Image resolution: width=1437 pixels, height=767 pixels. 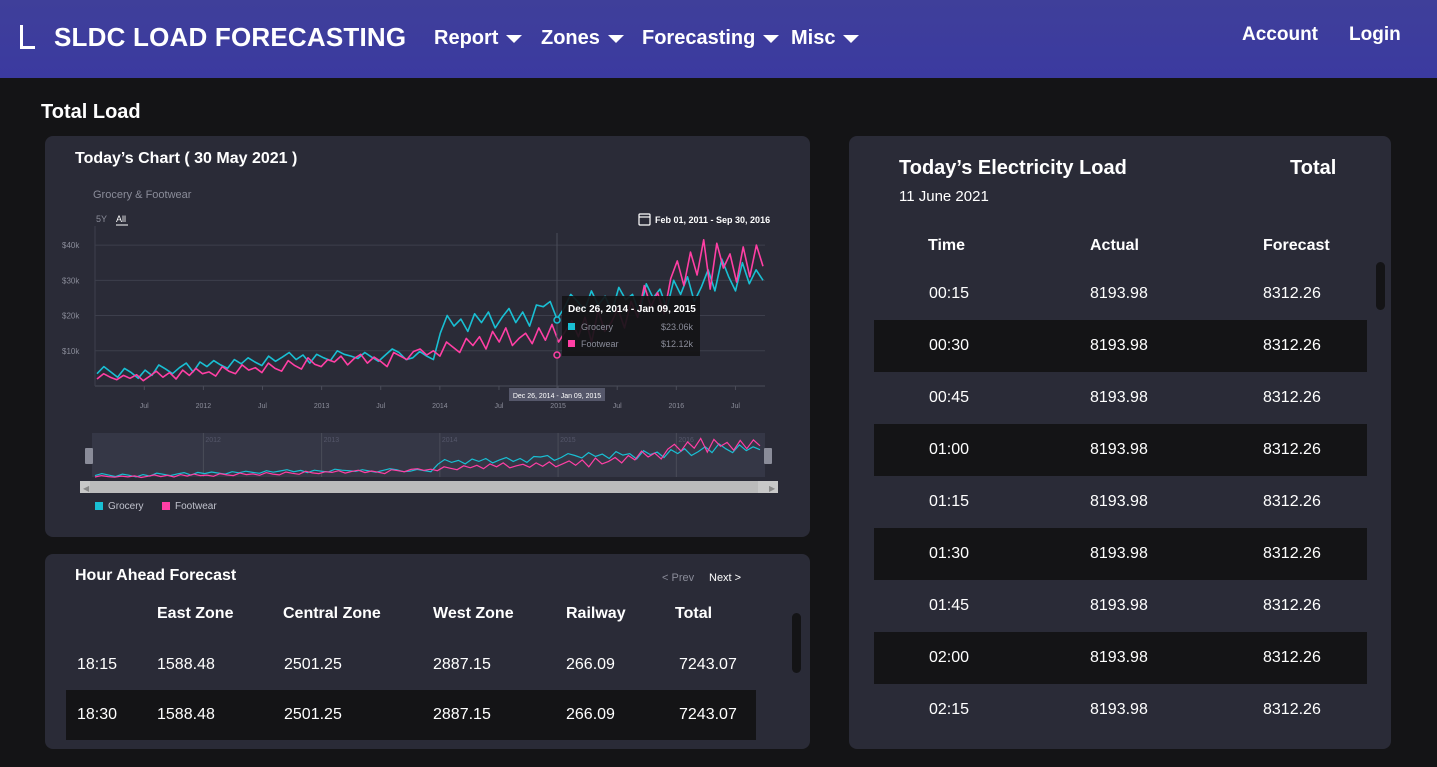 I want to click on nav-menu-report: Report, so click(x=478, y=38).